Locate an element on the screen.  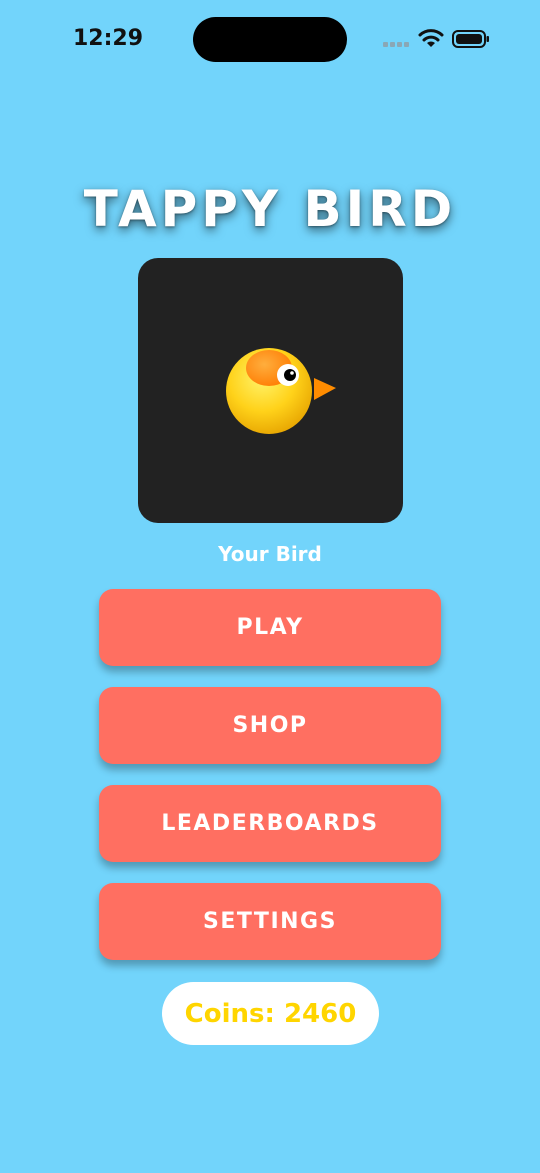
leaderboards-button: LEADERBOARDS is located at coordinates (270, 823).